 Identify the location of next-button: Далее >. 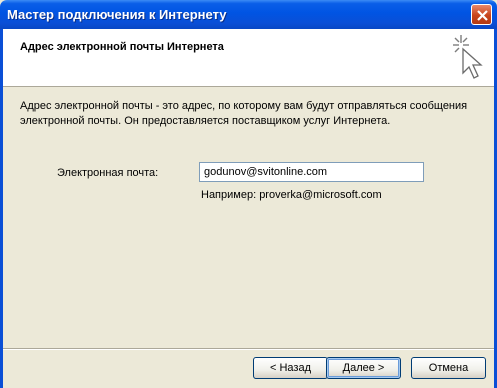
(363, 368).